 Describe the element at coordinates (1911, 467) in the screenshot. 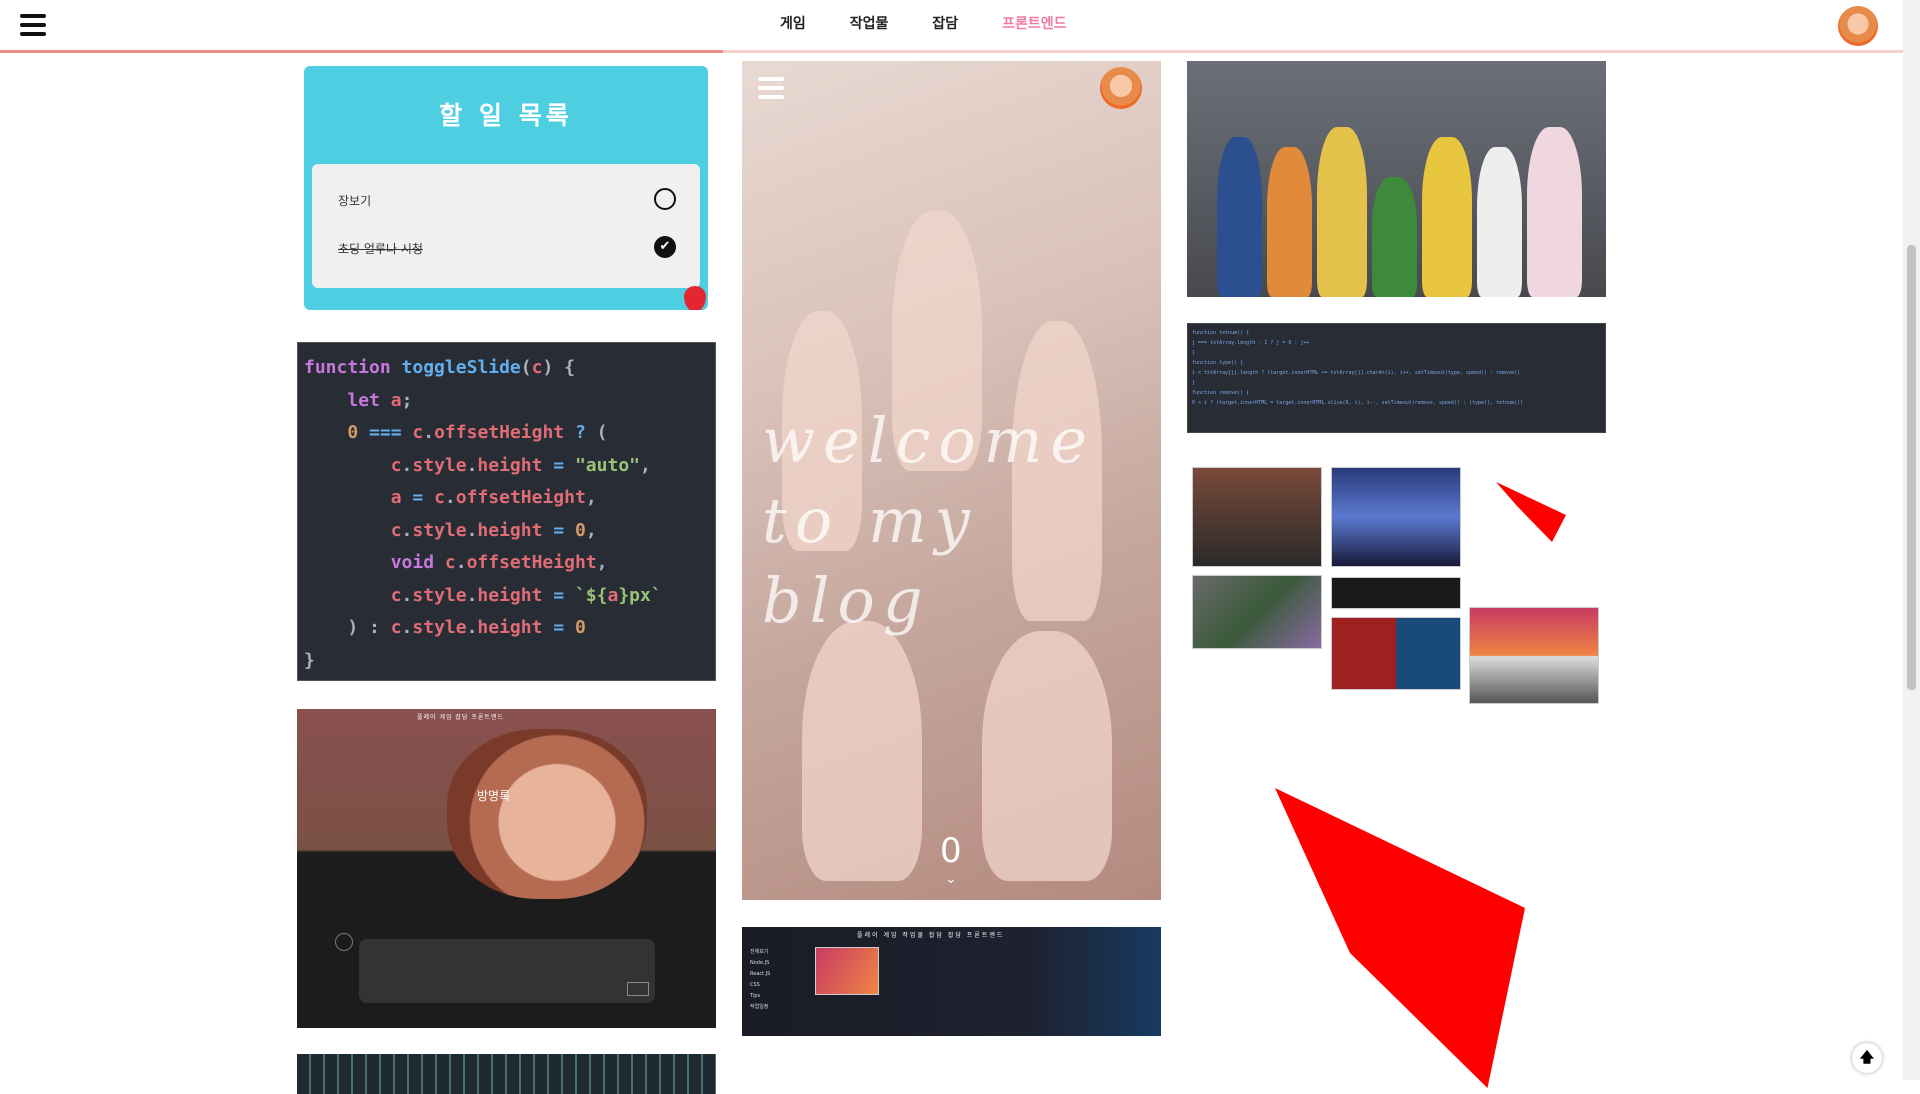

I see `scrollbar-thumb` at that location.